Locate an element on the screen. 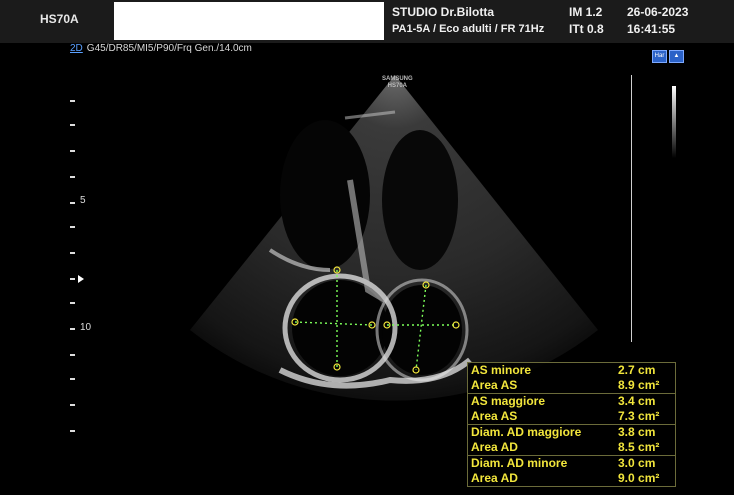  measurement-group: Diam. AD maggiore 3.8 cm Area AD 8.5 cm² is located at coordinates (571, 439).